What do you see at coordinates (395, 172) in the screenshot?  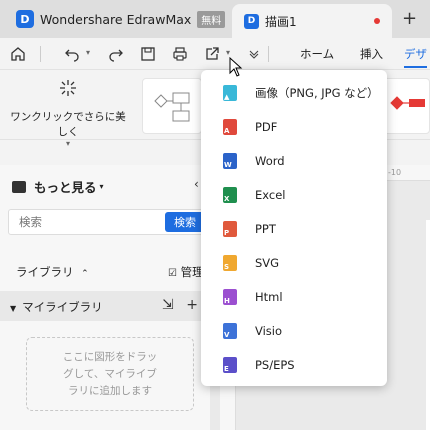 I see `ruler-tick-label: -10` at bounding box center [395, 172].